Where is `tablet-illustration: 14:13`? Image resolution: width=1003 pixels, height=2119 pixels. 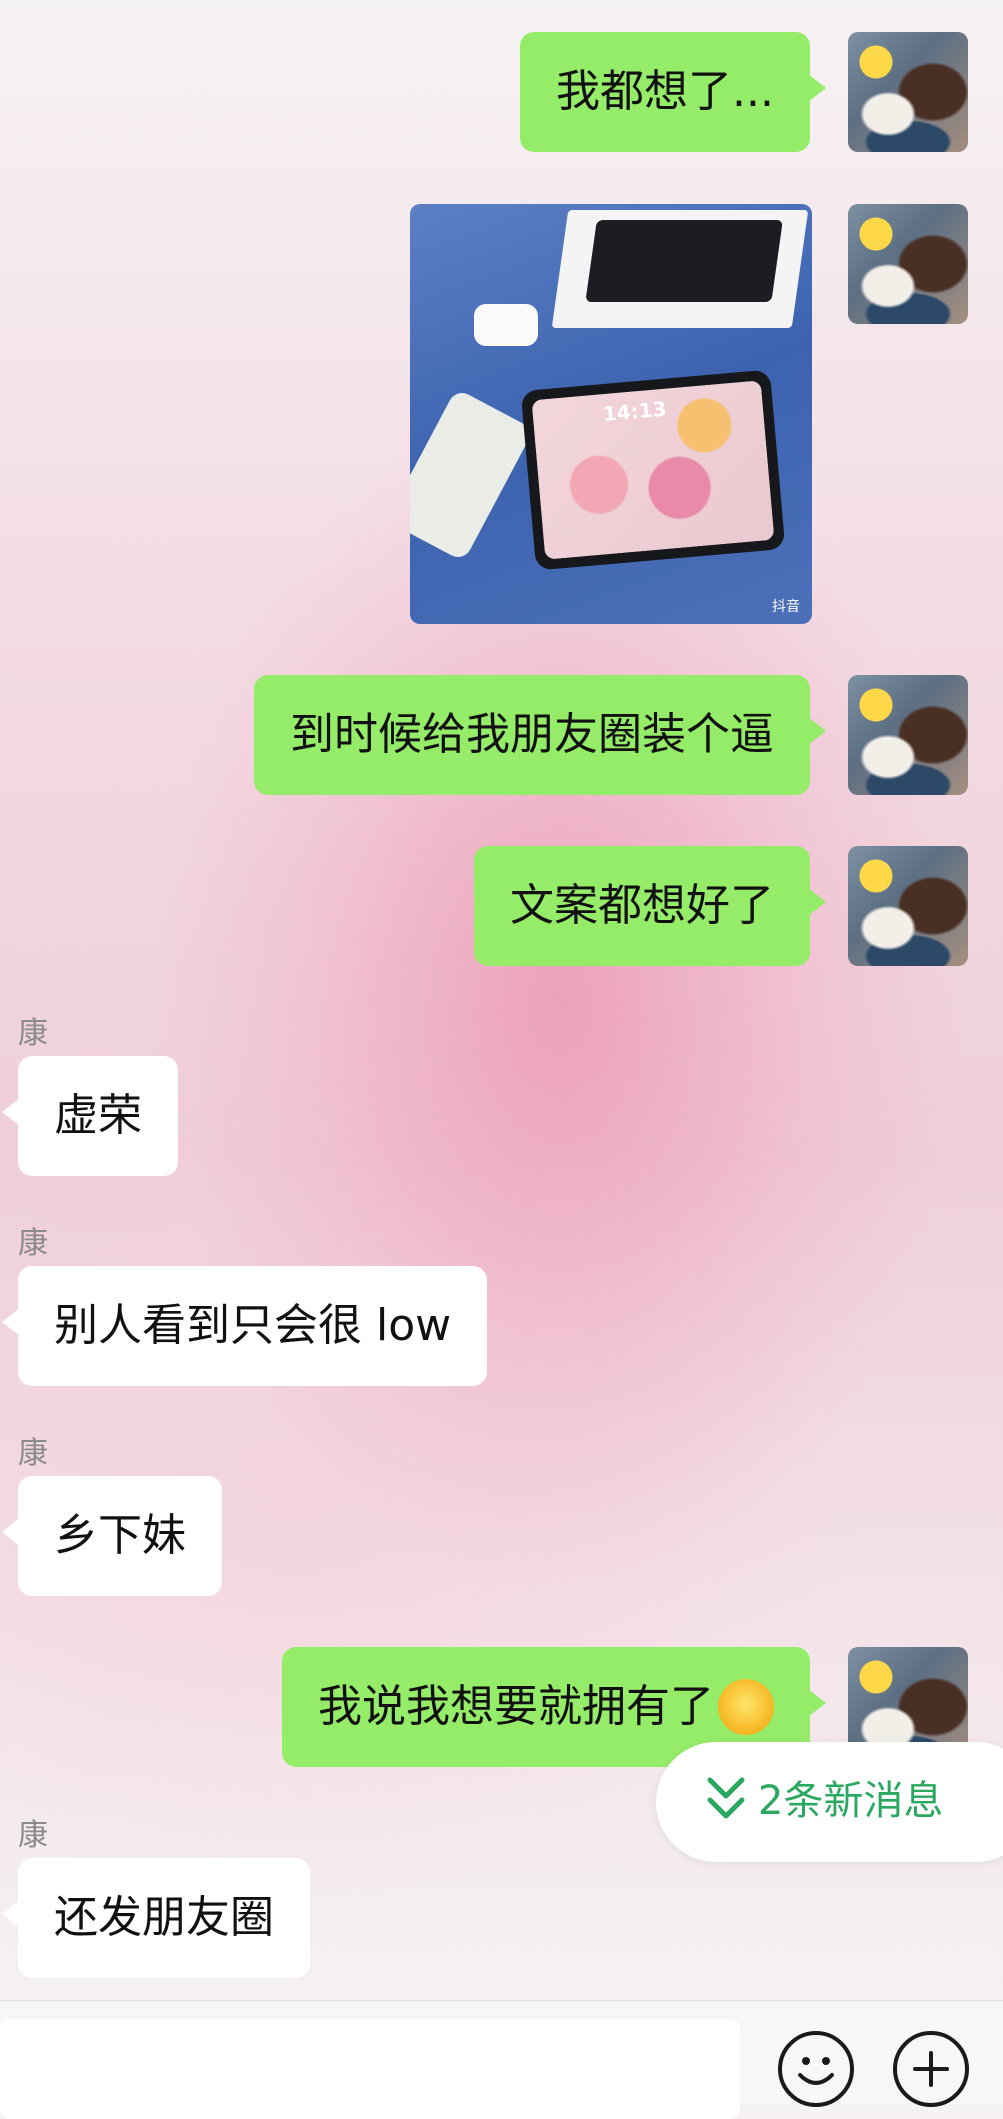
tablet-illustration: 14:13 is located at coordinates (653, 470).